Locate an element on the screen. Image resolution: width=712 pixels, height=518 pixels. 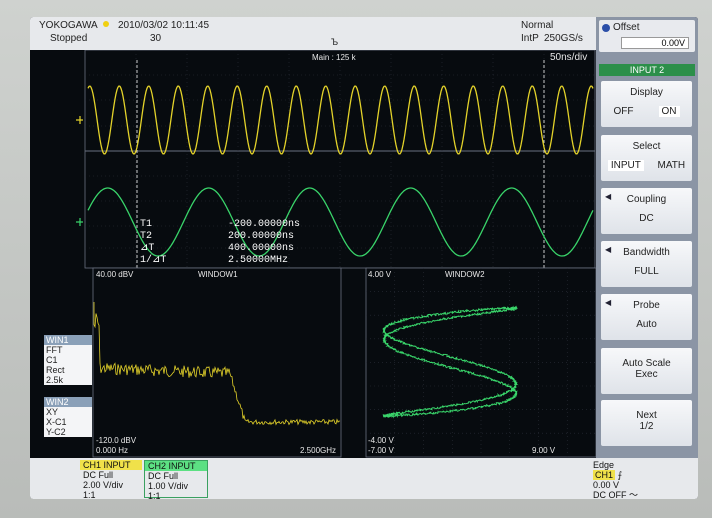
ch2-coupling: DC Full is located at coordinates (163, 476).